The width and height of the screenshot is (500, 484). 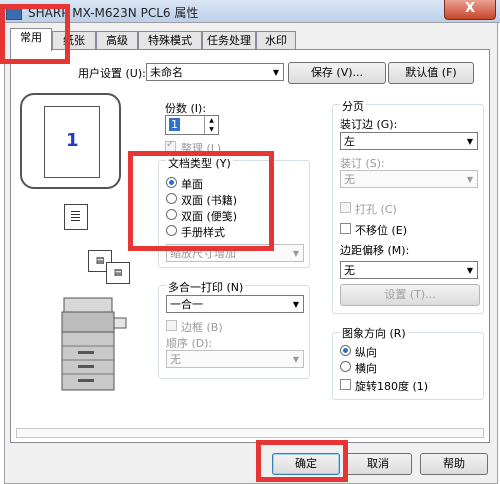 What do you see at coordinates (166, 72) in the screenshot?
I see `user-settings-value: 未命名` at bounding box center [166, 72].